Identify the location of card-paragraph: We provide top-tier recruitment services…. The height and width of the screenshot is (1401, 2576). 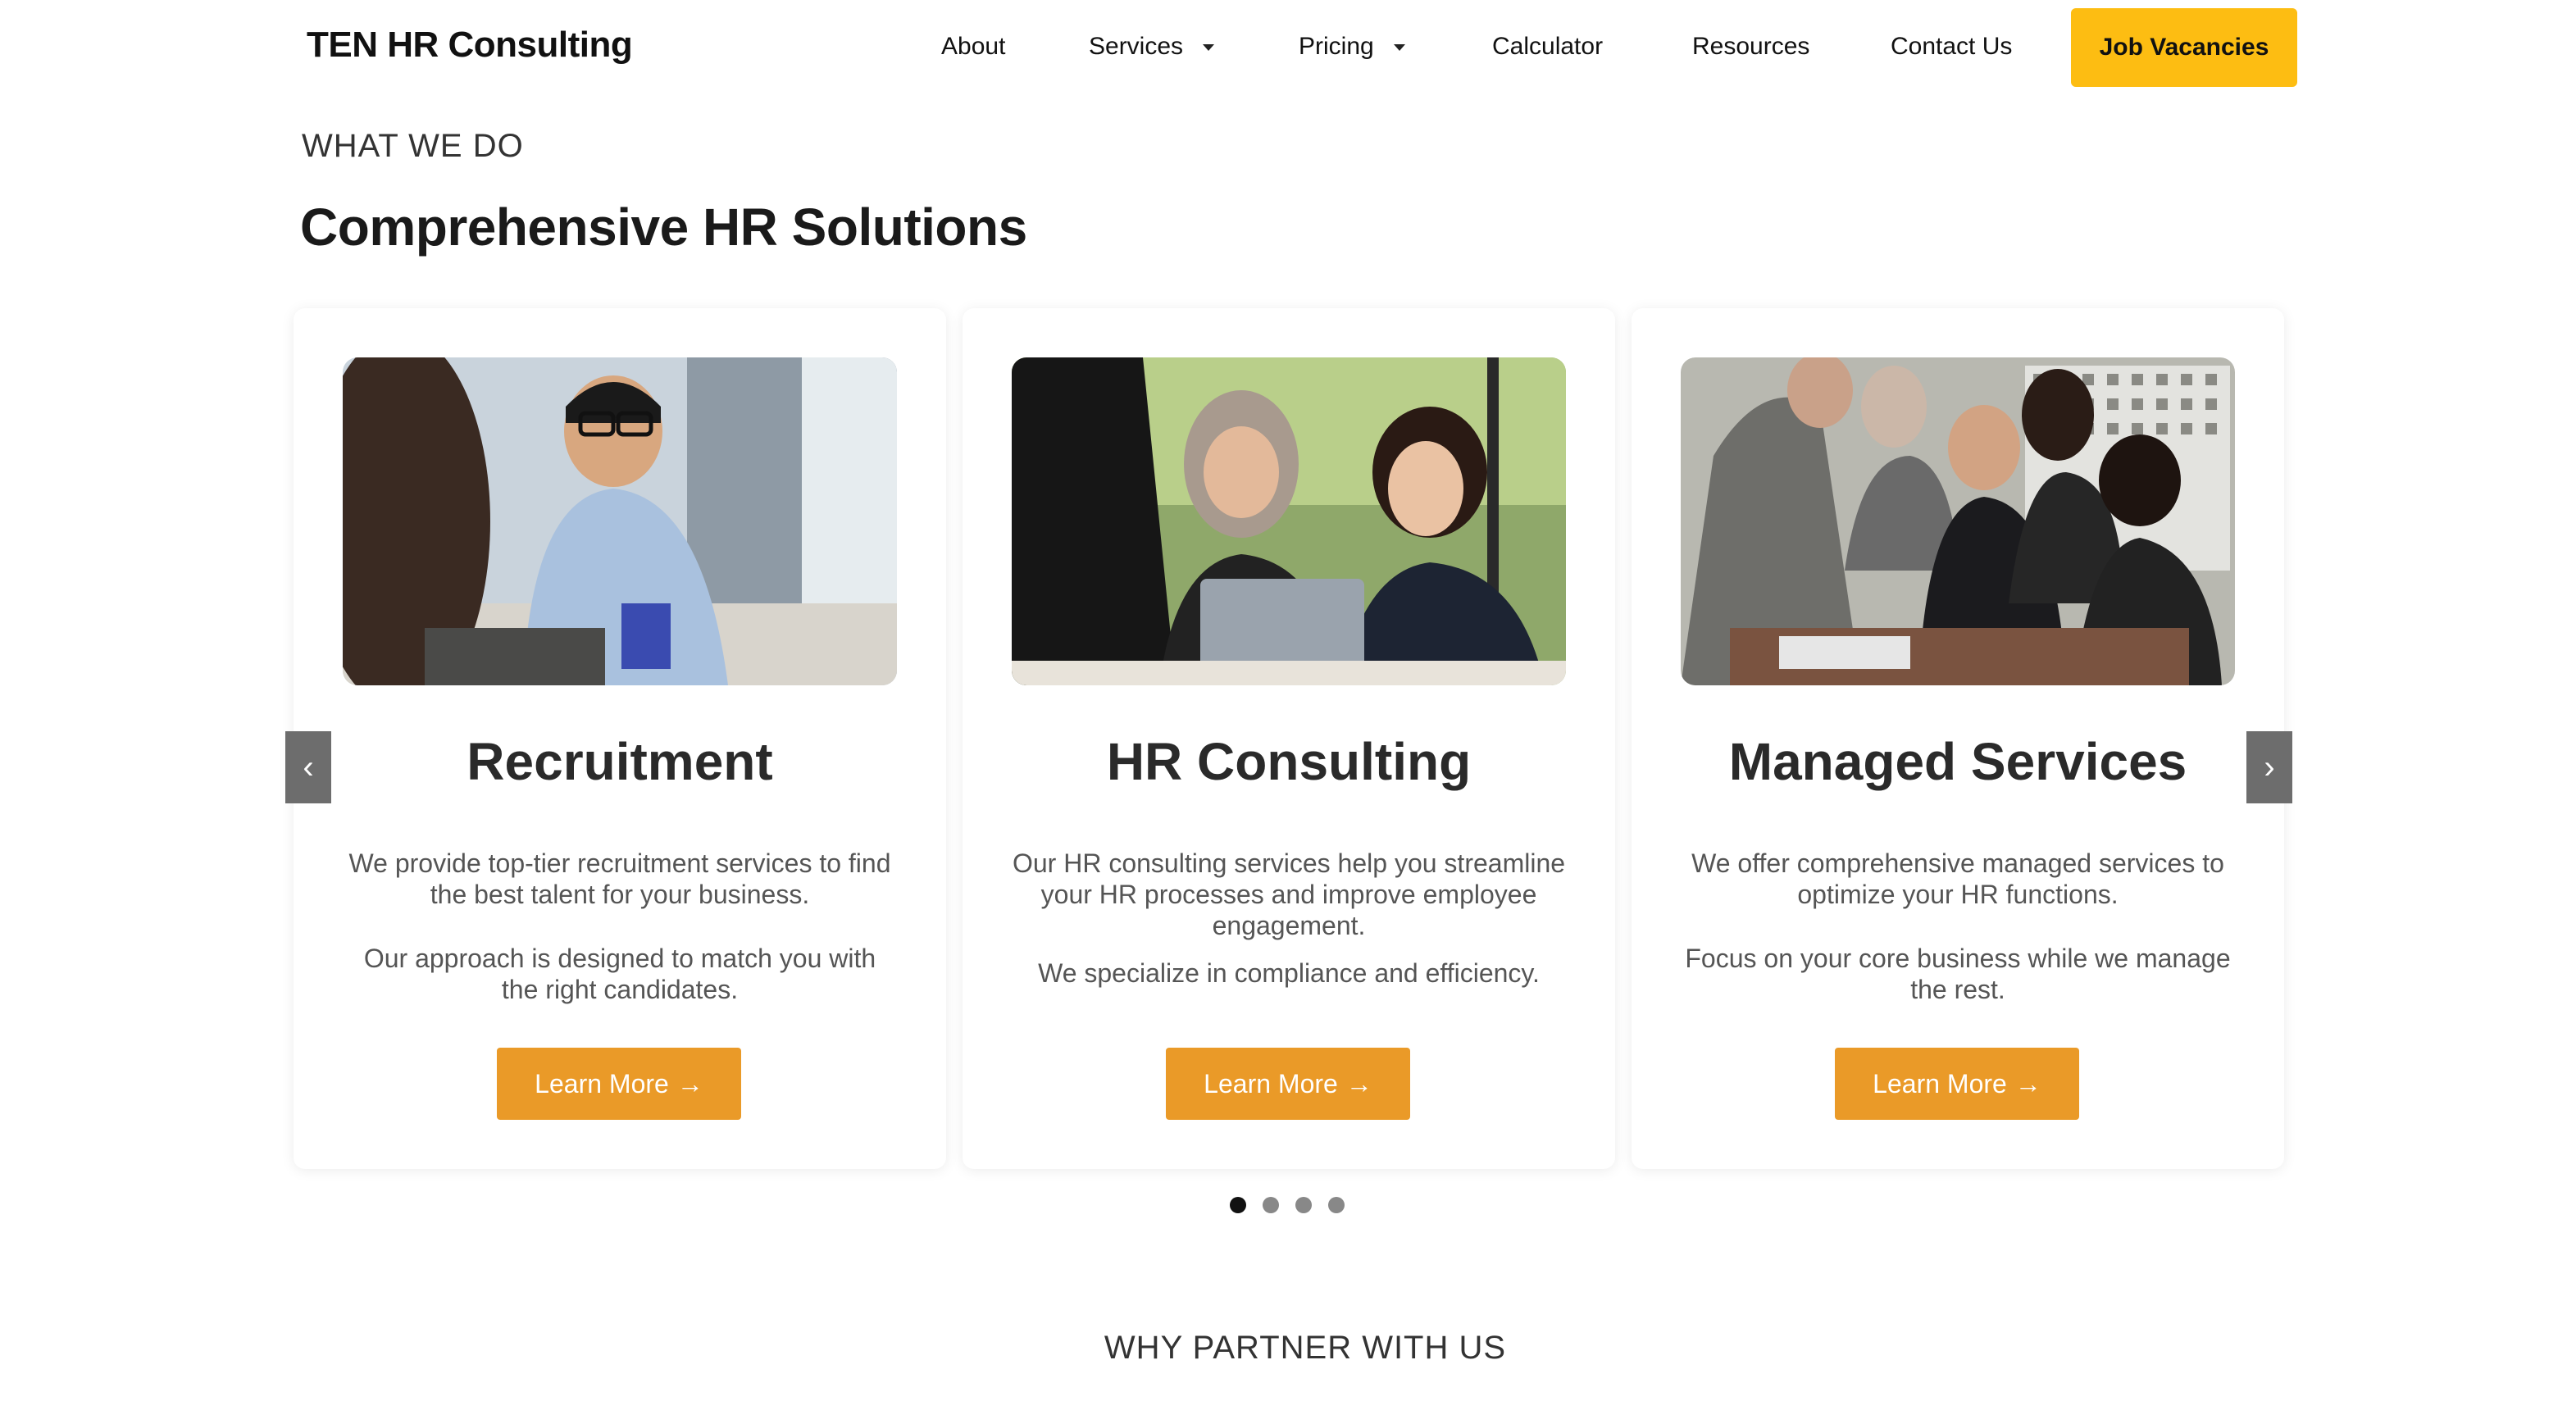
(619, 878).